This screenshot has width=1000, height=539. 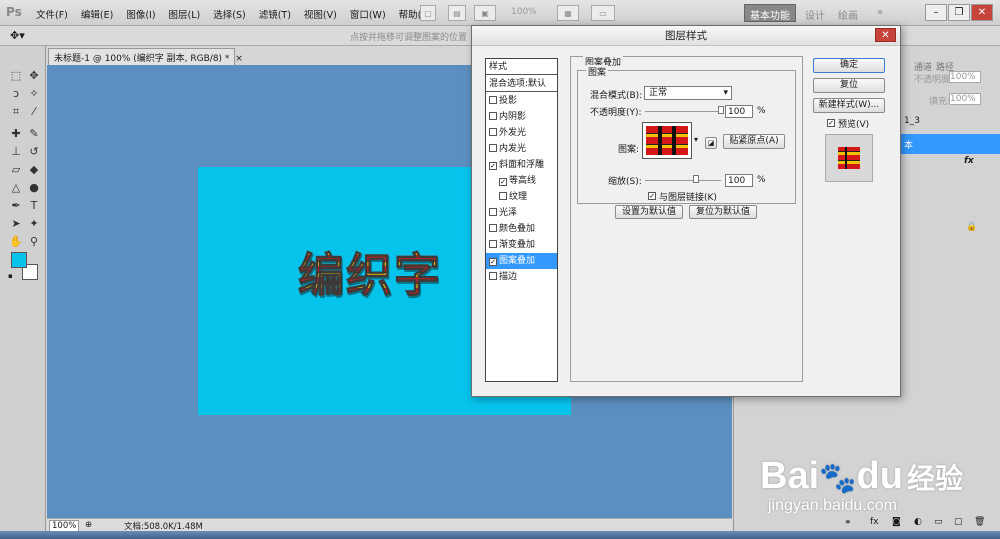 I want to click on adjustment-icon: ◐, so click(x=918, y=522).